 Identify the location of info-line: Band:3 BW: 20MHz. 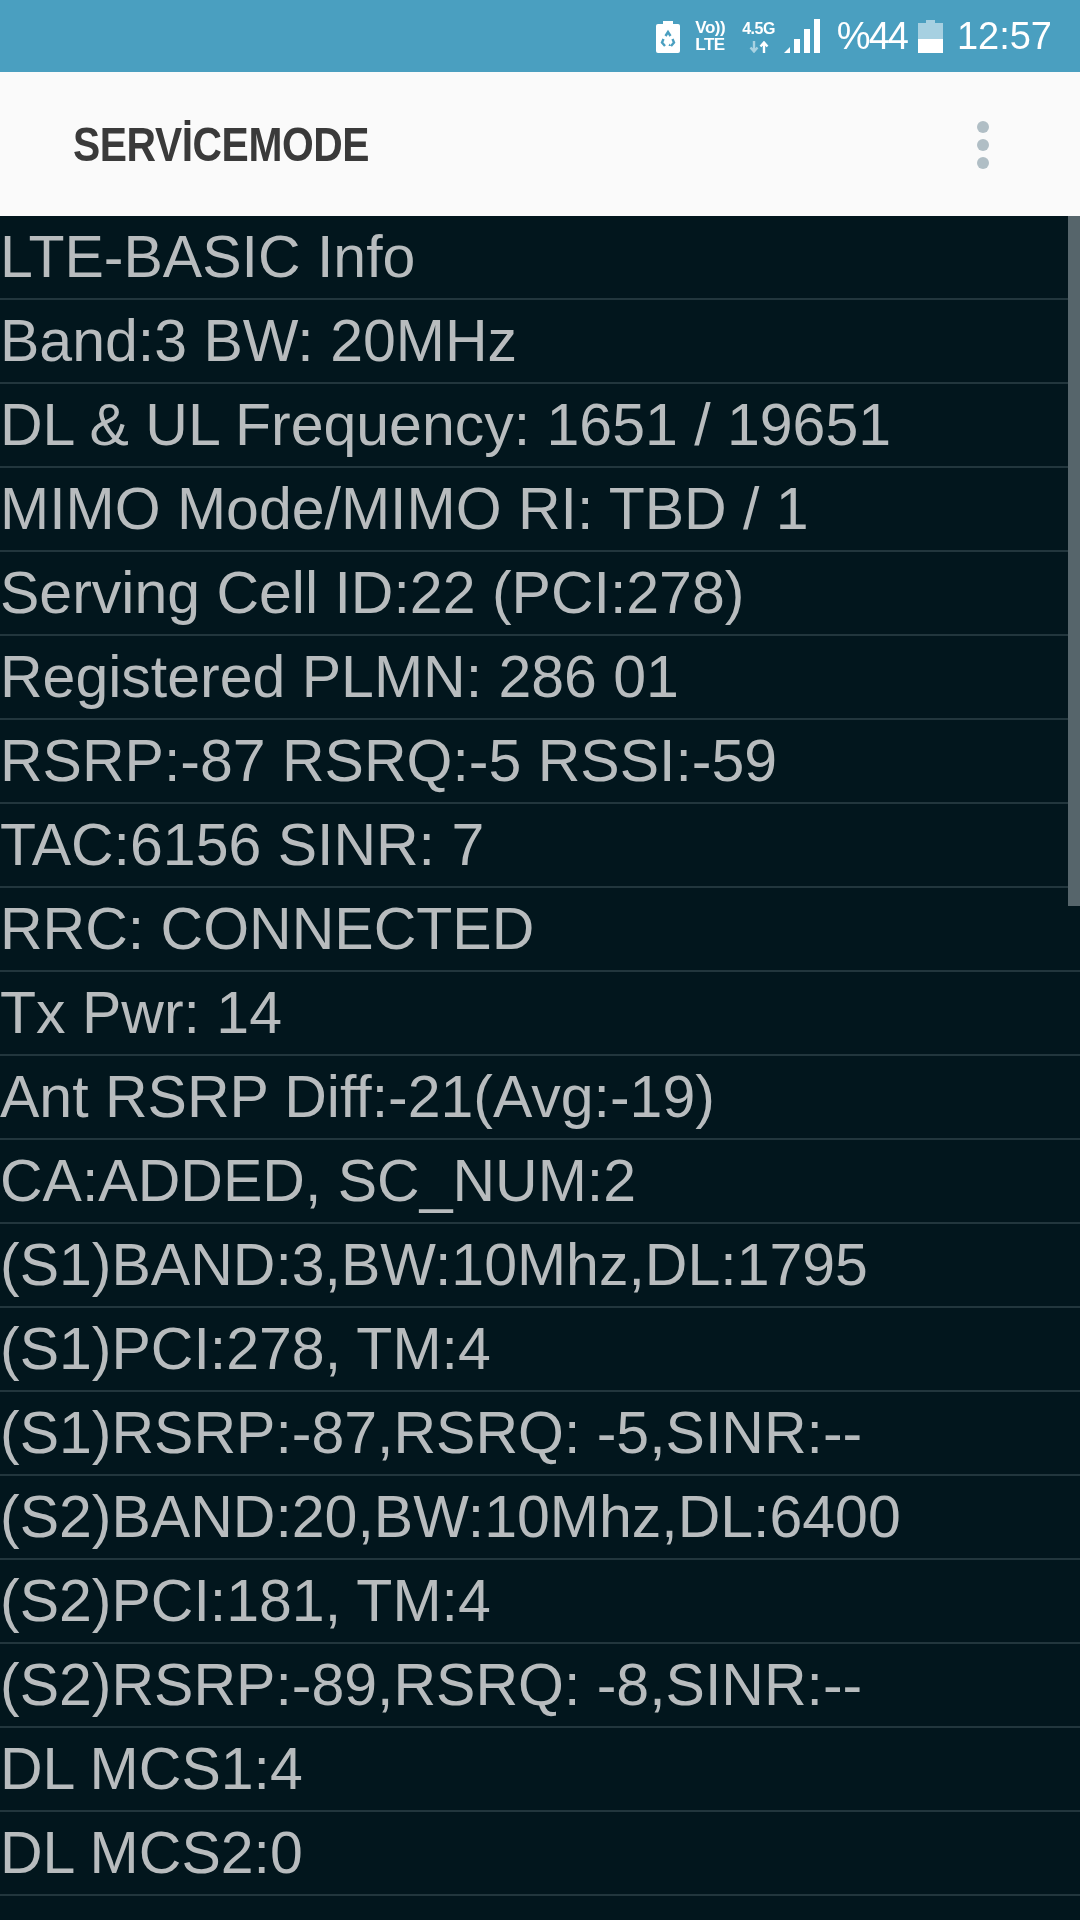
(259, 341).